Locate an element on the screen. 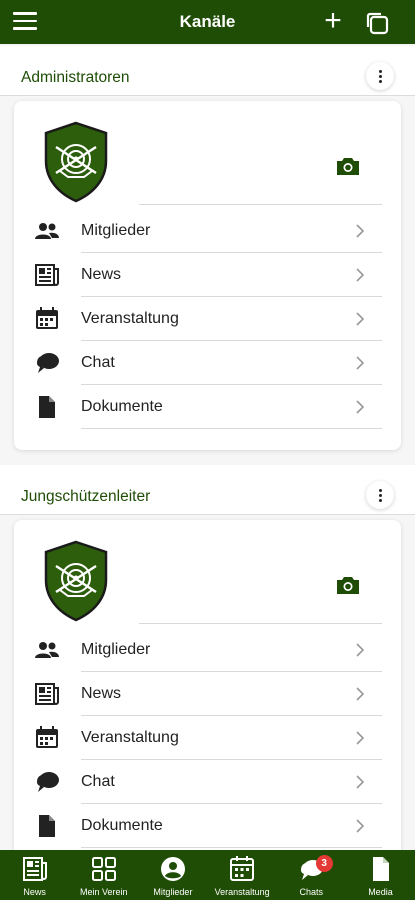 Image resolution: width=415 pixels, height=900 pixels. nav-tab-events: Veranstaltung is located at coordinates (242, 875).